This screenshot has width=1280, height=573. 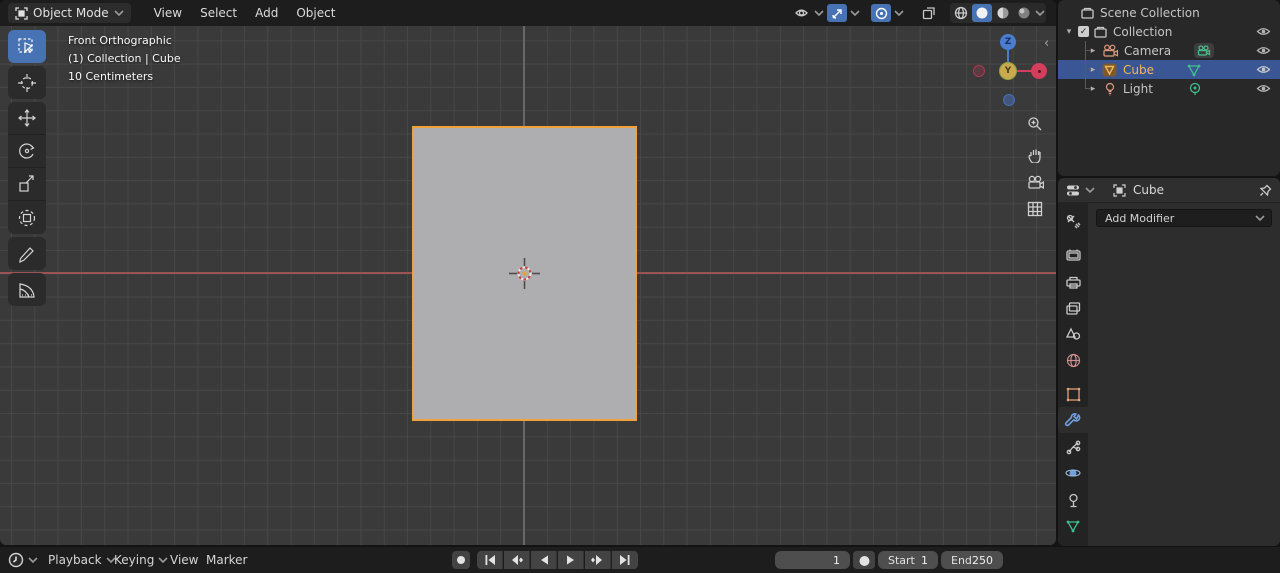 I want to click on tab-modifiers, so click(x=1073, y=420).